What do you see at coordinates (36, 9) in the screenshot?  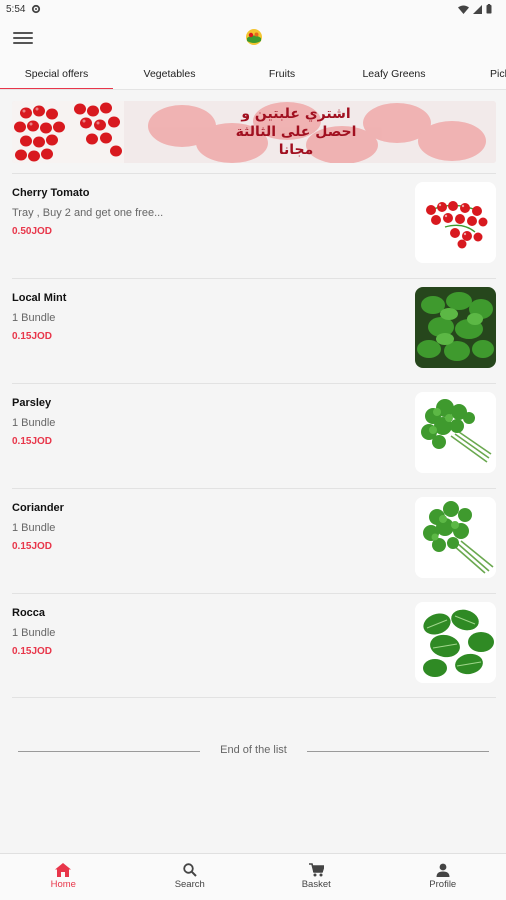 I see `settings-icon` at bounding box center [36, 9].